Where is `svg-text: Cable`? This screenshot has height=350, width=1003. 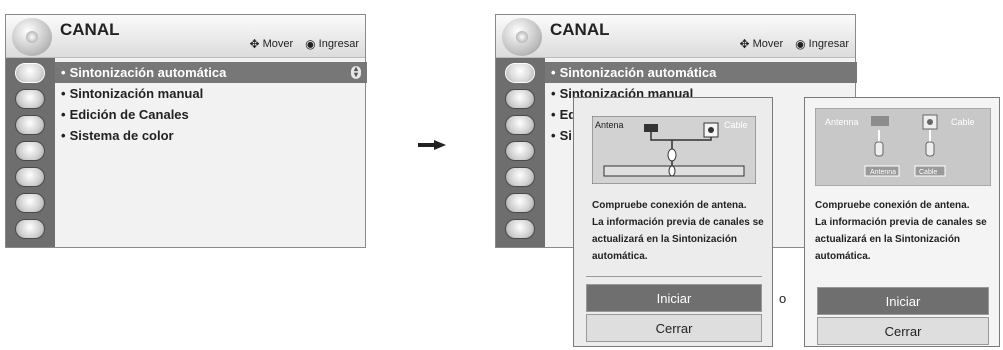 svg-text: Cable is located at coordinates (928, 172).